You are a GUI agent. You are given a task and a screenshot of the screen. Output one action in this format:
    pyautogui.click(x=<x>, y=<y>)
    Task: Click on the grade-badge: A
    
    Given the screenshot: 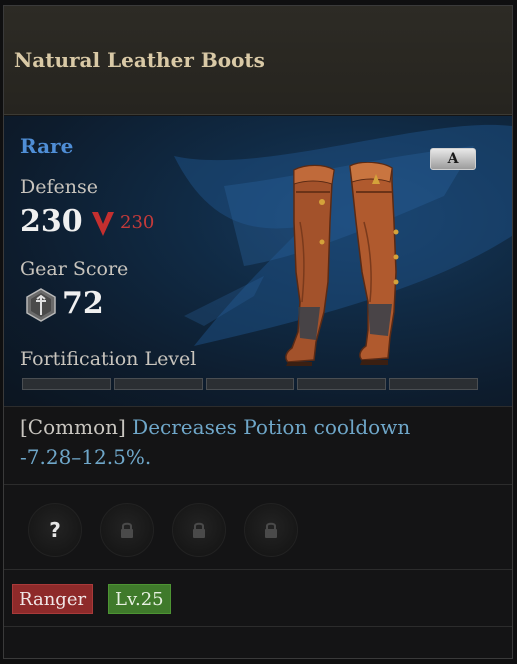 What is the action you would take?
    pyautogui.click(x=453, y=159)
    